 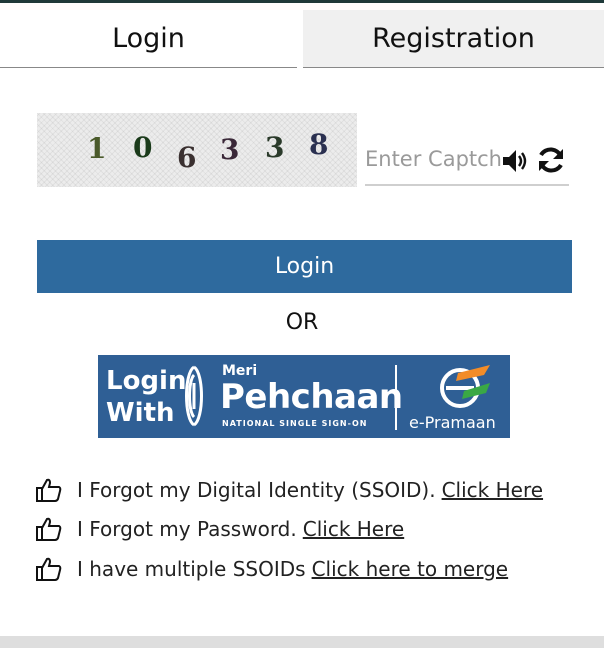 What do you see at coordinates (434, 159) in the screenshot?
I see `captcha-input` at bounding box center [434, 159].